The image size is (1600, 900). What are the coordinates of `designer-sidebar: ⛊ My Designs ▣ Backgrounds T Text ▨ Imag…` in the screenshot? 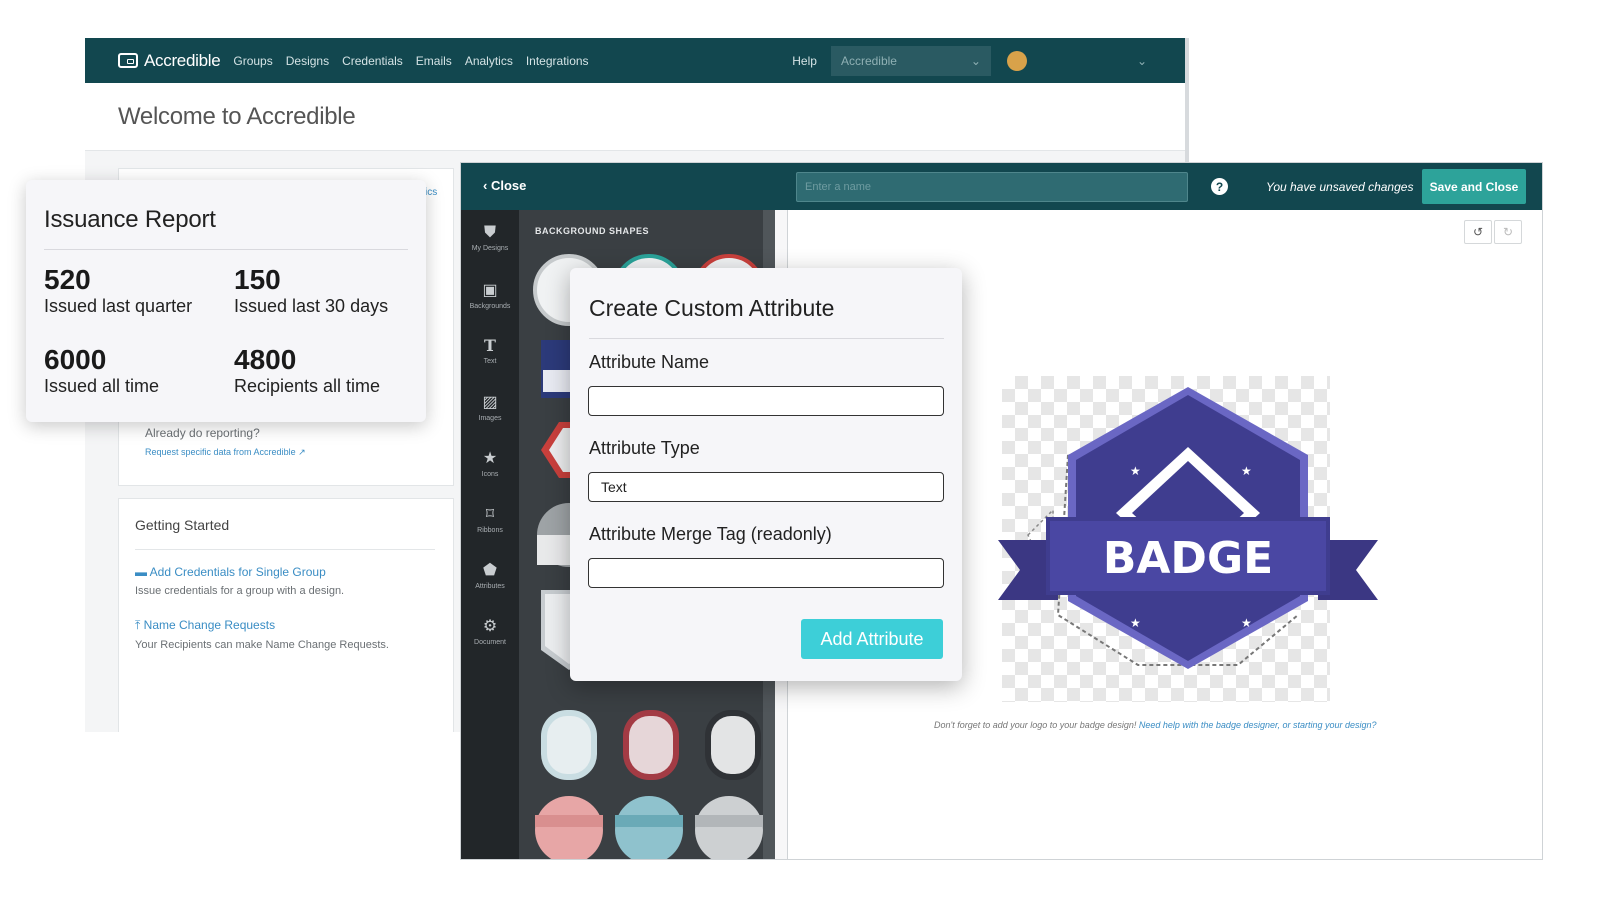 It's located at (490, 535).